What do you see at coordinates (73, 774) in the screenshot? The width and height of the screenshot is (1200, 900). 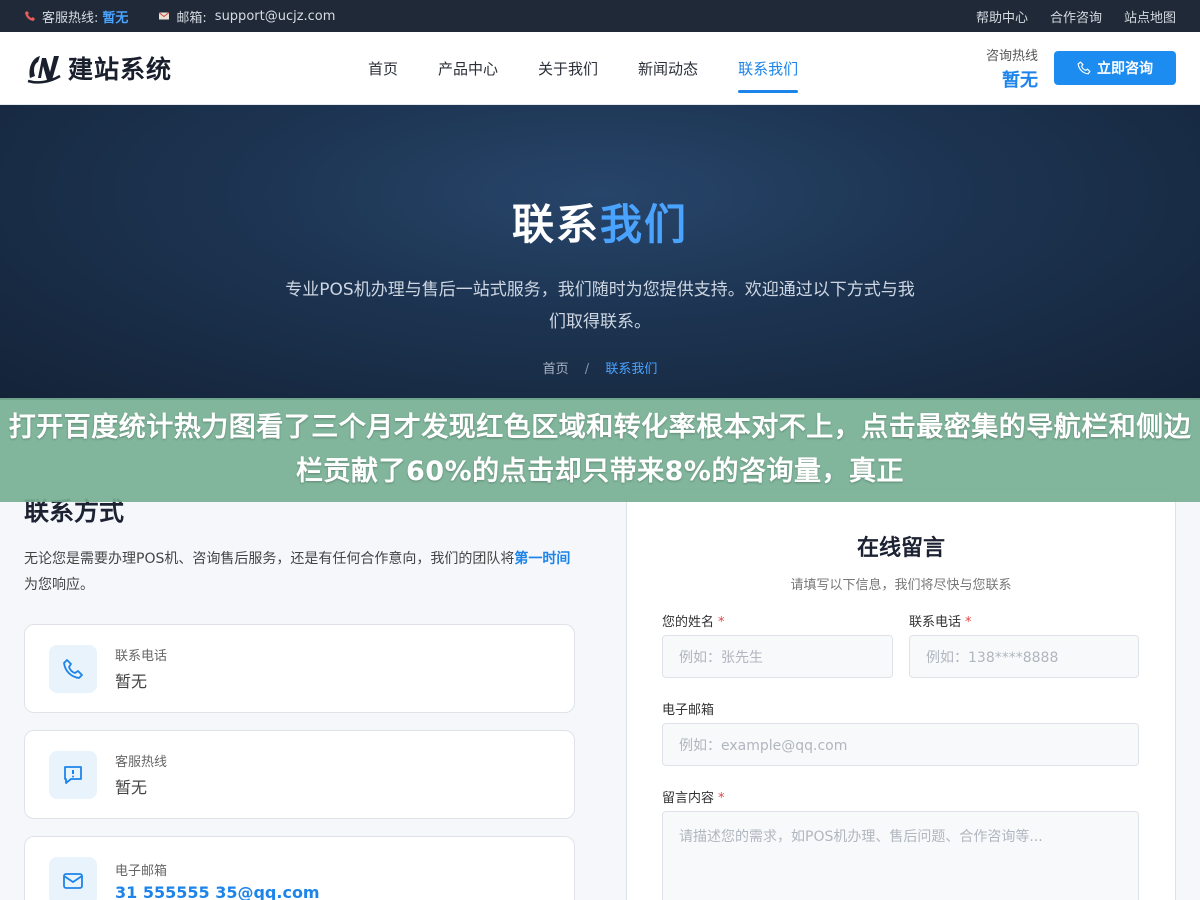 I see `chat-icon` at bounding box center [73, 774].